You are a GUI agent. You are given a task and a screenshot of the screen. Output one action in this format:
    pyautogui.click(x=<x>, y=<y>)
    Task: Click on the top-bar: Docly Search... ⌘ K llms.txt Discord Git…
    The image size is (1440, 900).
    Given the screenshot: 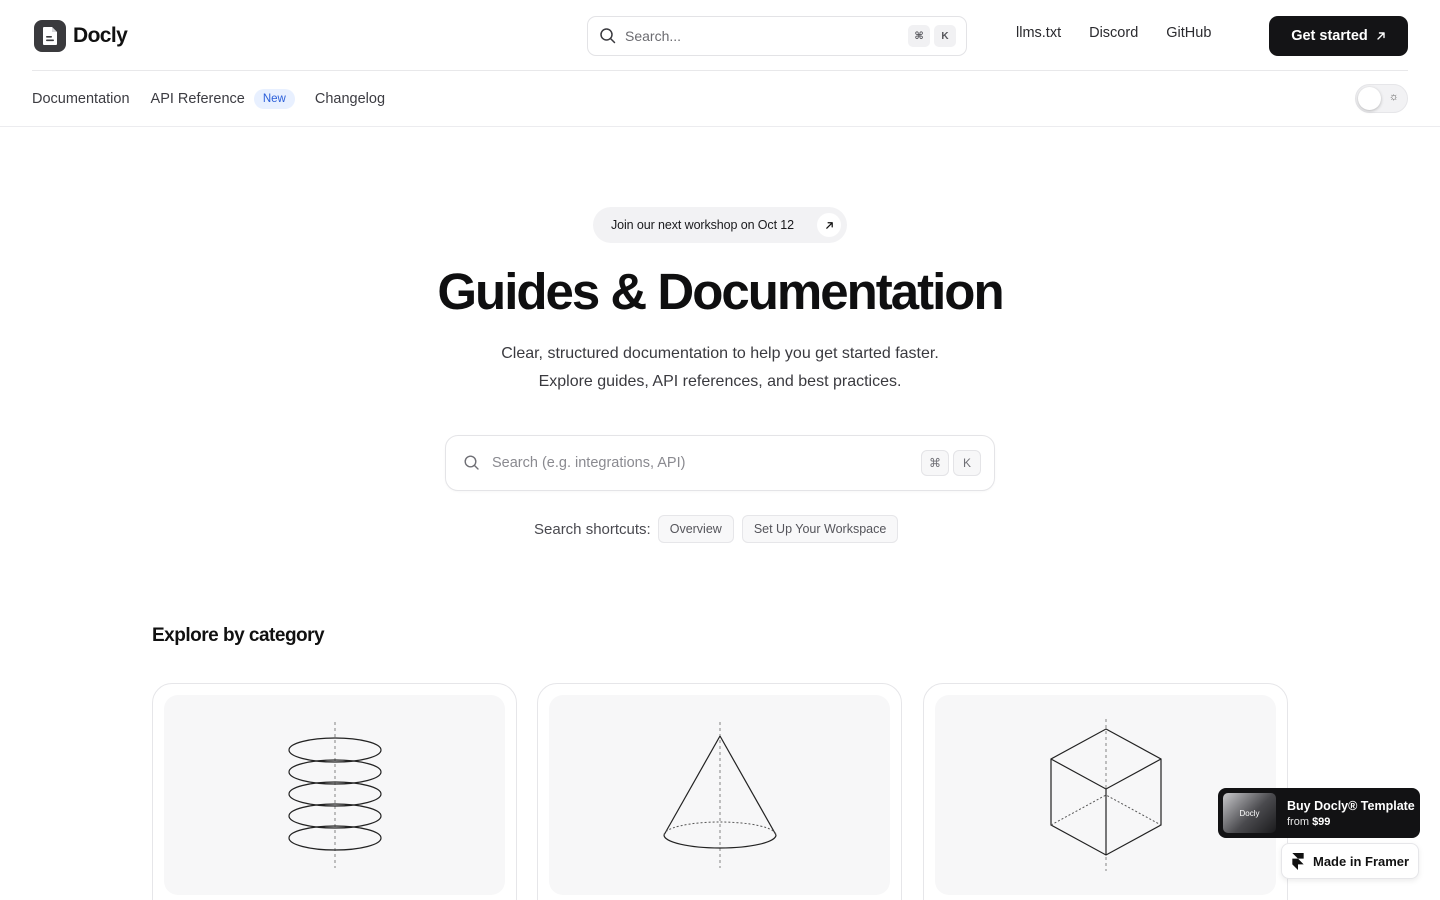 What is the action you would take?
    pyautogui.click(x=720, y=35)
    